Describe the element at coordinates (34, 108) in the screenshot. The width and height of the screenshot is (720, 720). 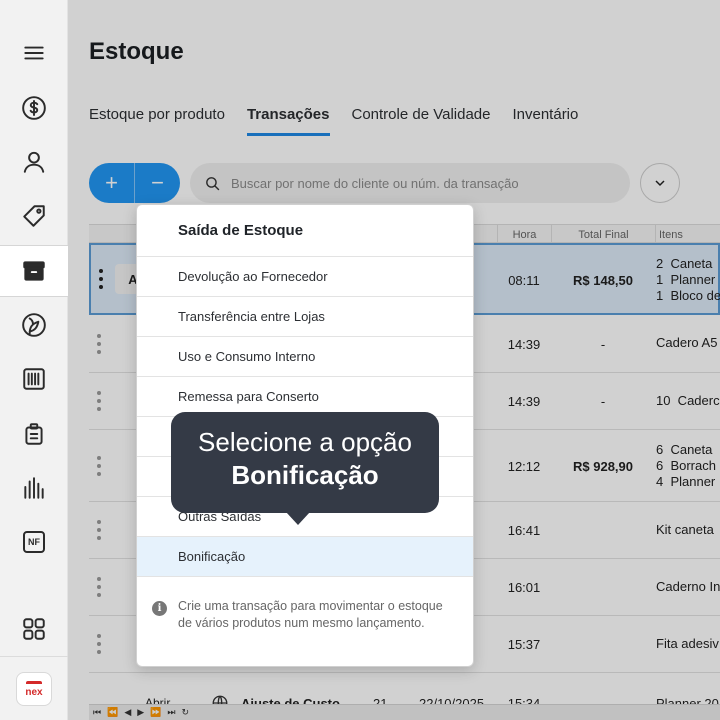
I see `dollar-icon` at that location.